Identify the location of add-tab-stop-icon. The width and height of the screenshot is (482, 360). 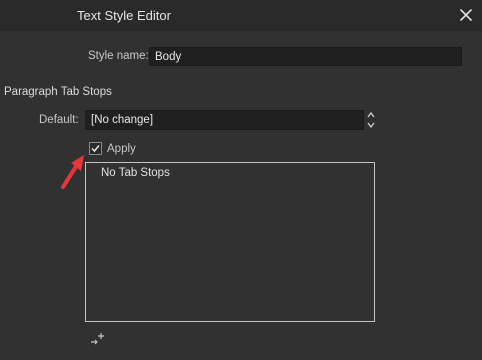
(98, 339).